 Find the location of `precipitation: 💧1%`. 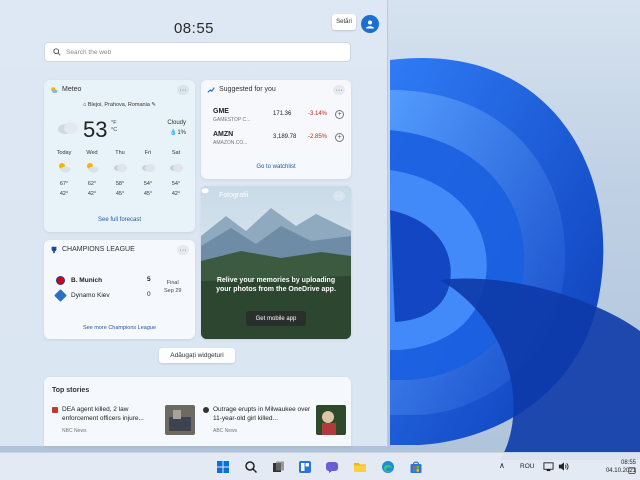

precipitation: 💧1% is located at coordinates (177, 133).